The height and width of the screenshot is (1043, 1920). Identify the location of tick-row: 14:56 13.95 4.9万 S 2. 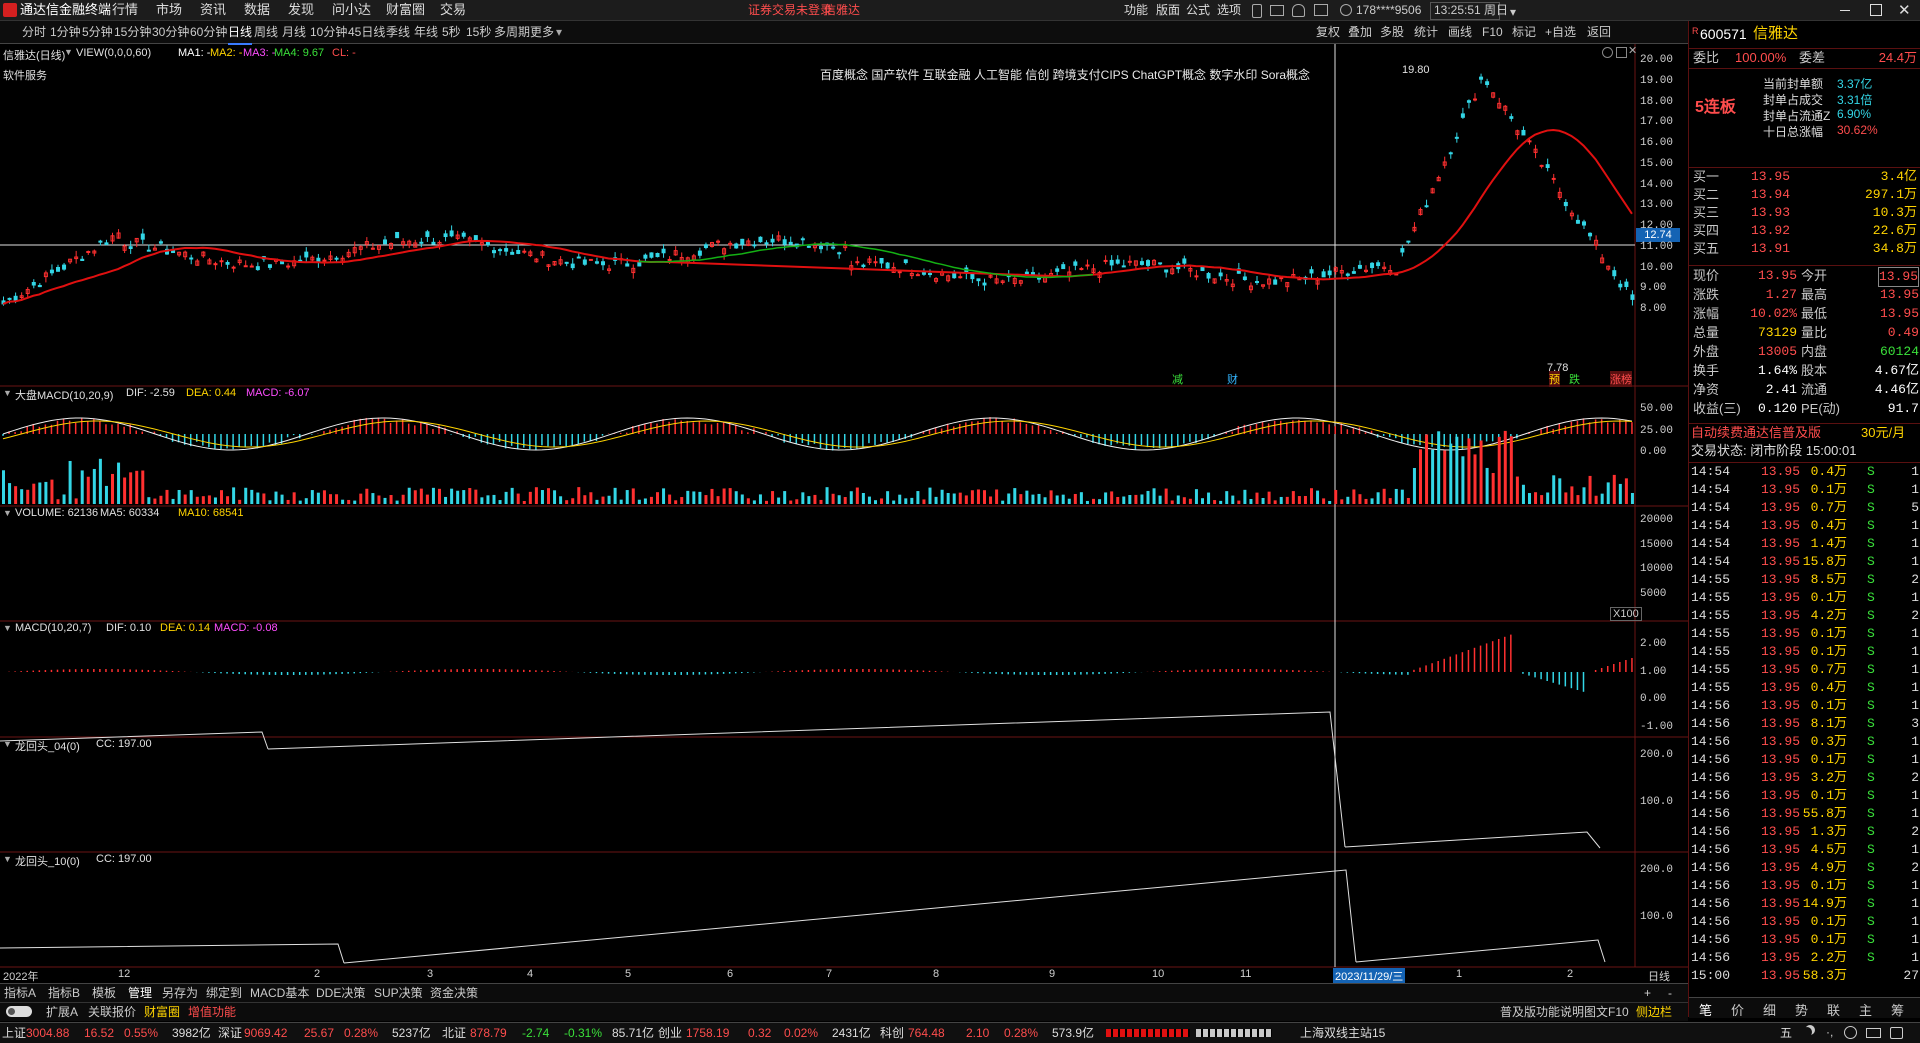
(1804, 868).